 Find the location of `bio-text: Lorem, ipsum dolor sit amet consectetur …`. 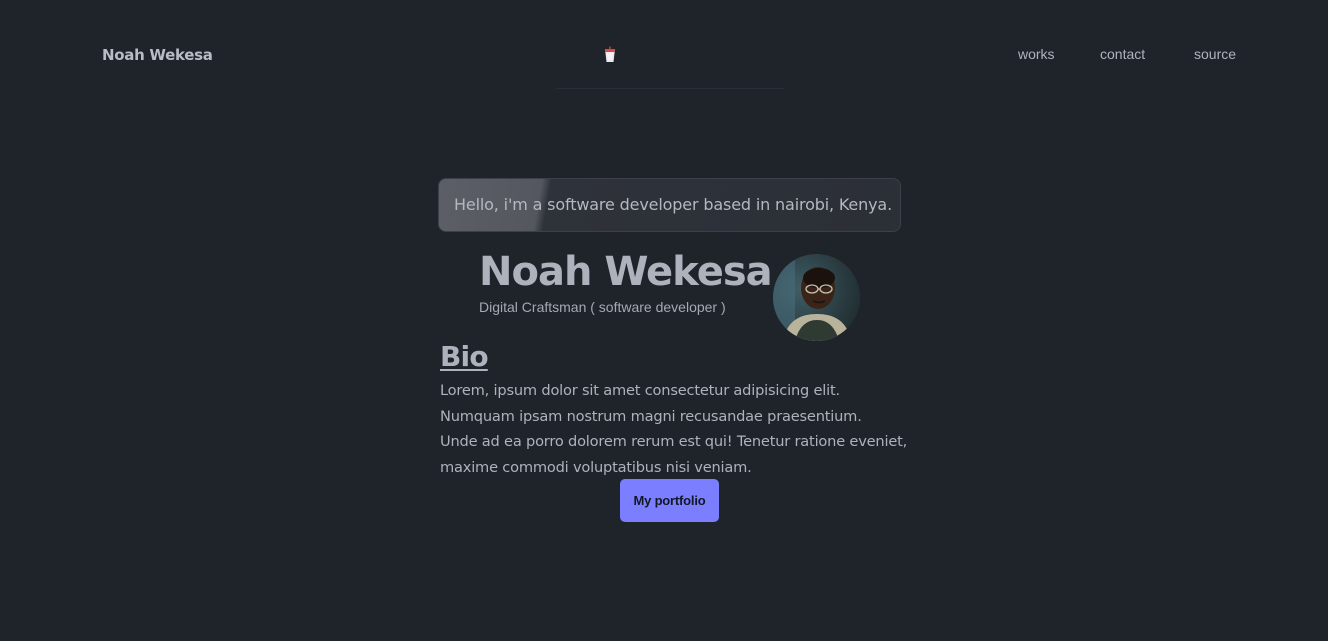

bio-text: Lorem, ipsum dolor sit amet consectetur … is located at coordinates (675, 429).